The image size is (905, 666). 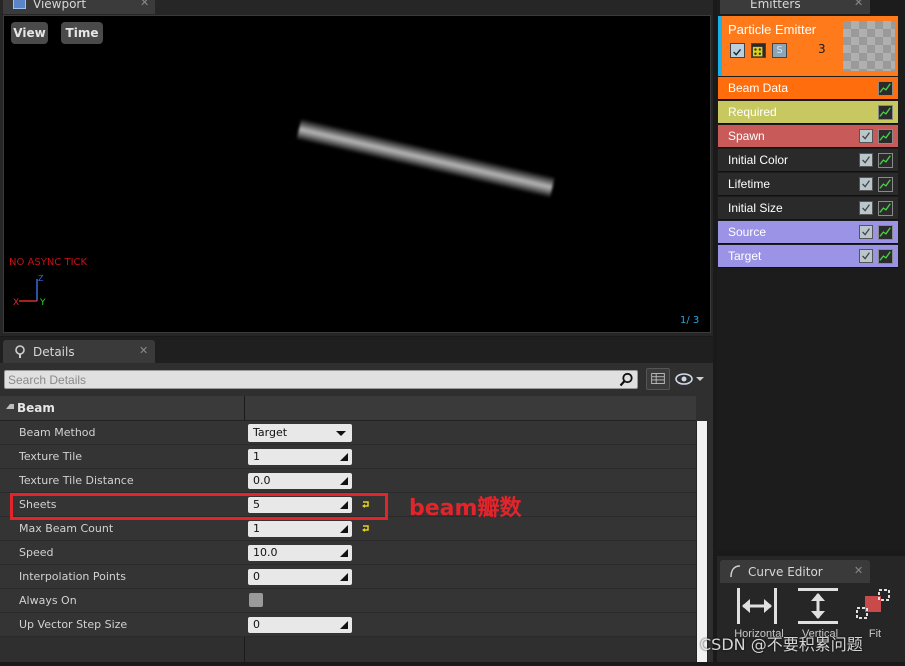 What do you see at coordinates (72, 576) in the screenshot?
I see `property-label: Interpolation Points` at bounding box center [72, 576].